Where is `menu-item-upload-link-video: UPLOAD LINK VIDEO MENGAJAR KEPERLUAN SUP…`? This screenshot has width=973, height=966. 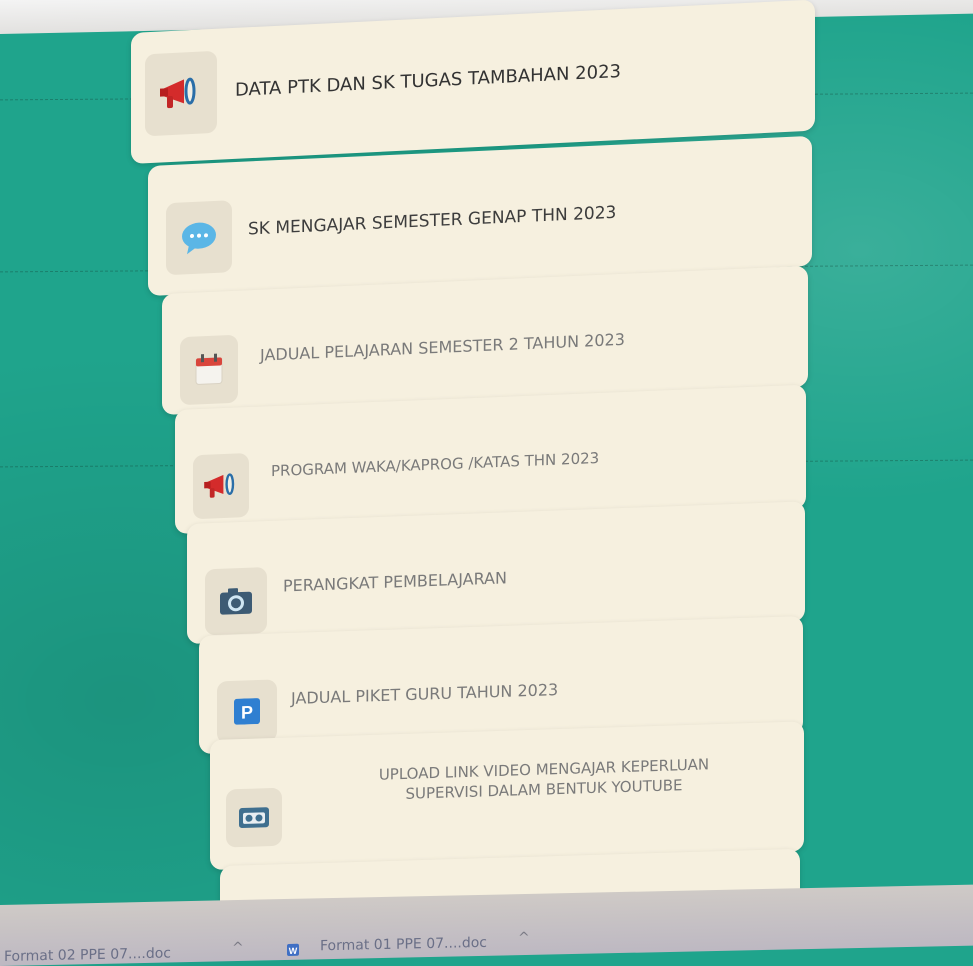
menu-item-upload-link-video: UPLOAD LINK VIDEO MENGAJAR KEPERLUAN SUP… is located at coordinates (507, 795).